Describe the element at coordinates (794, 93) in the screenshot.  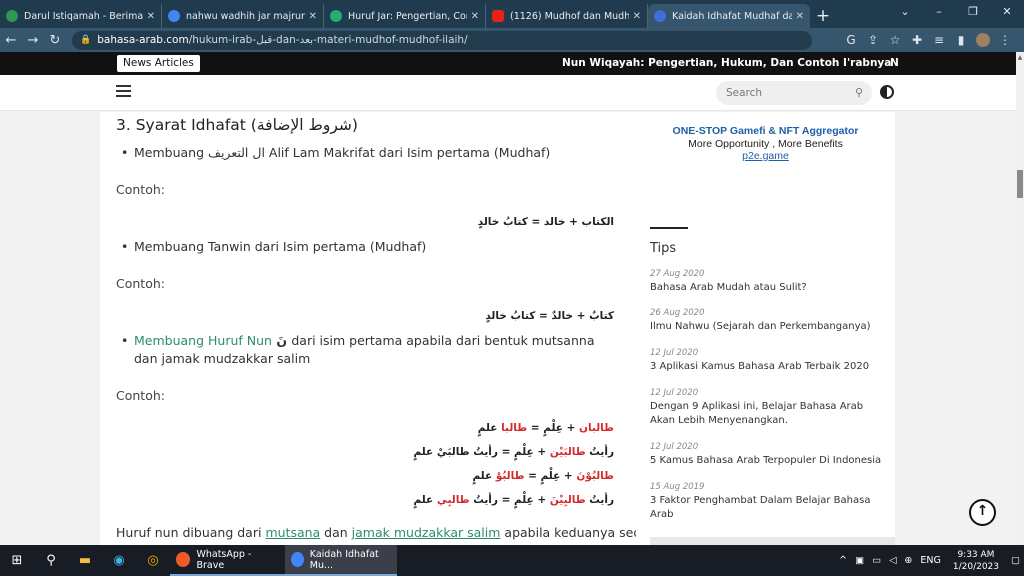
I see `search-input: Search ⚲` at that location.